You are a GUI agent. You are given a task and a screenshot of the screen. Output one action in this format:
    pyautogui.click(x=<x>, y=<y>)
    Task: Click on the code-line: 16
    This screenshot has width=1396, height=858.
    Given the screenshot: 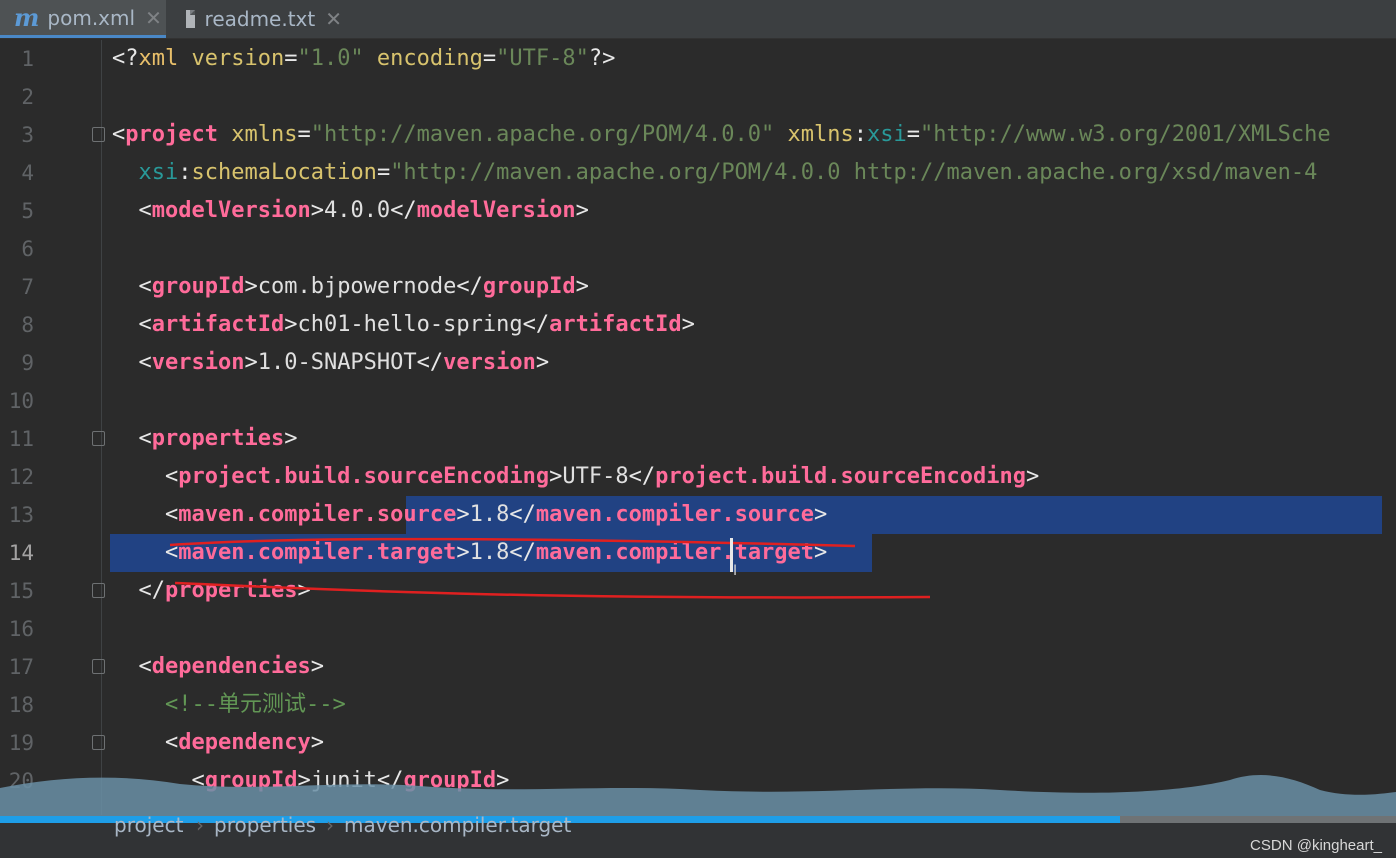 What is the action you would take?
    pyautogui.click(x=698, y=629)
    